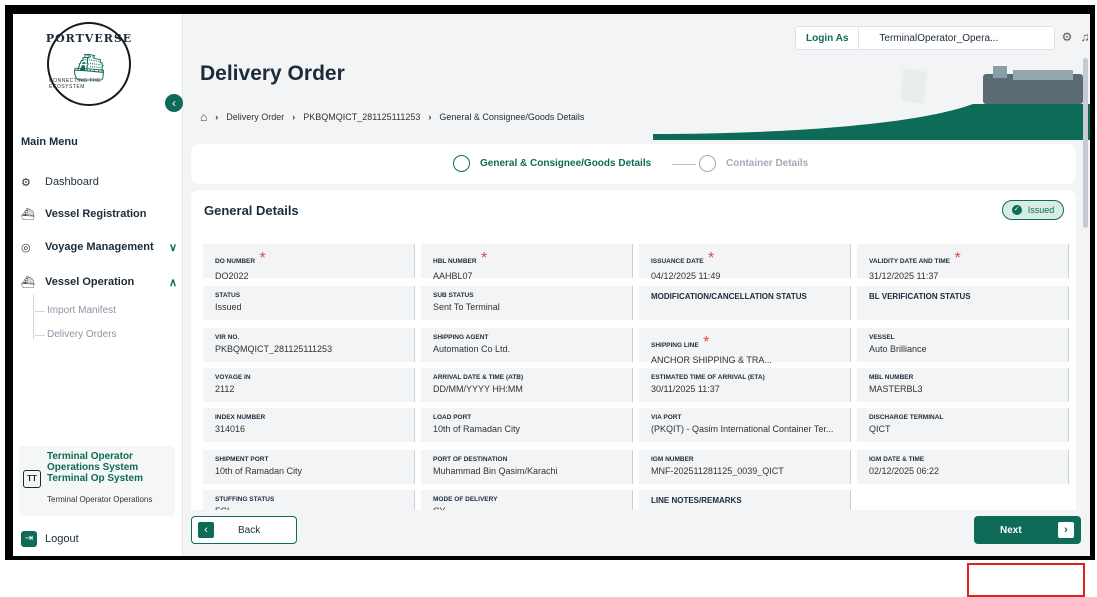 The height and width of the screenshot is (597, 1097). I want to click on page-title: Delivery Order, so click(272, 73).